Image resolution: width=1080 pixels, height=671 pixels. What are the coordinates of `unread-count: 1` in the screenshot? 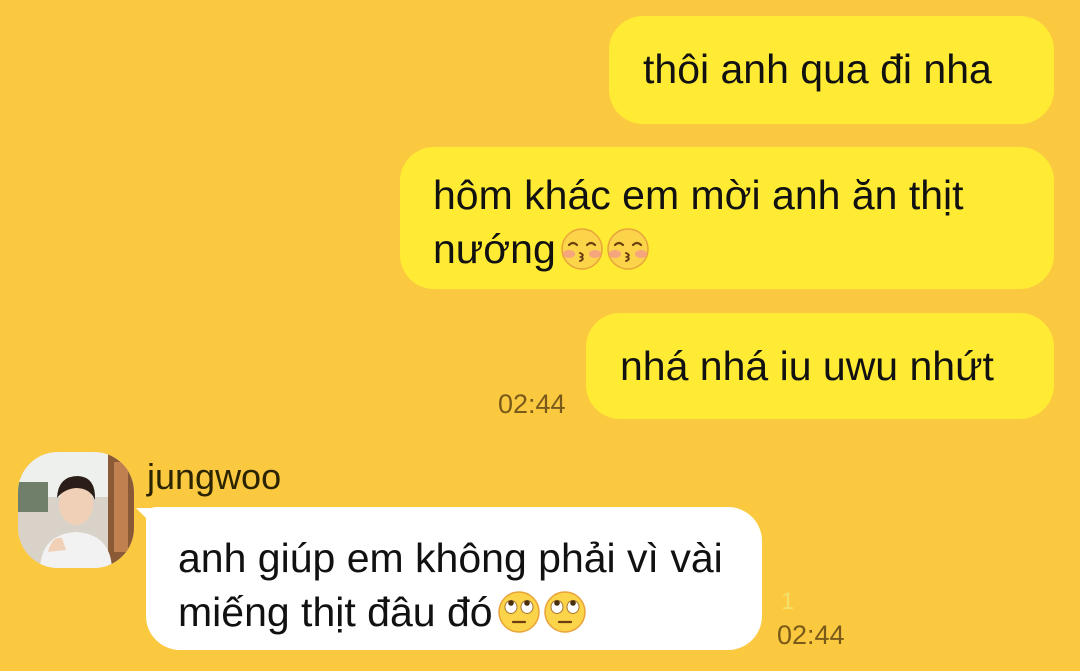 It's located at (788, 601).